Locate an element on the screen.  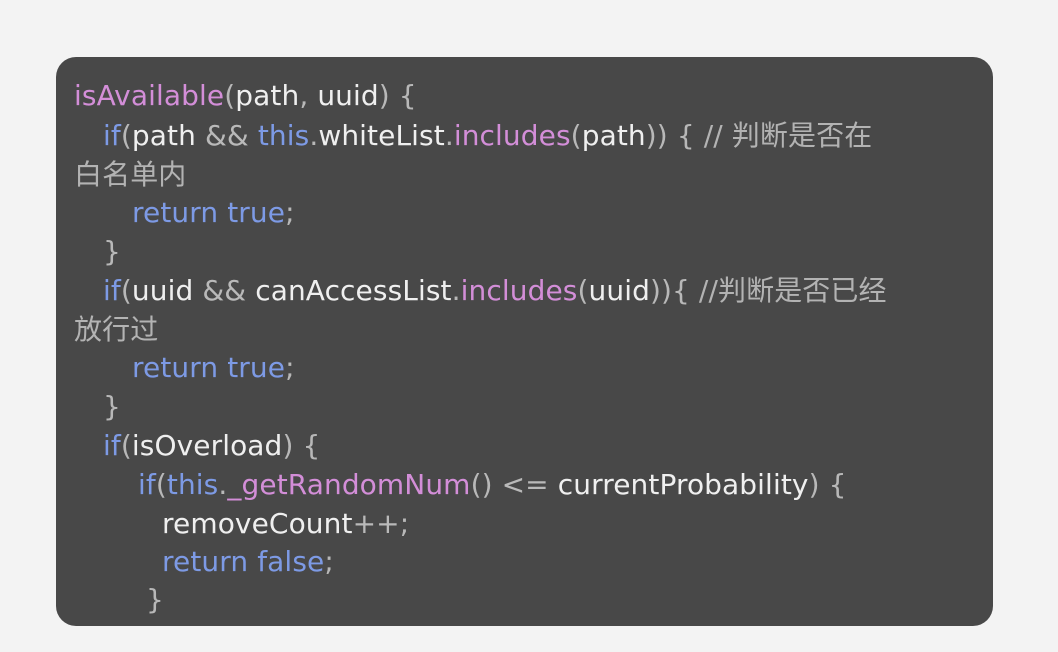
code-line-14: } is located at coordinates (155, 600).